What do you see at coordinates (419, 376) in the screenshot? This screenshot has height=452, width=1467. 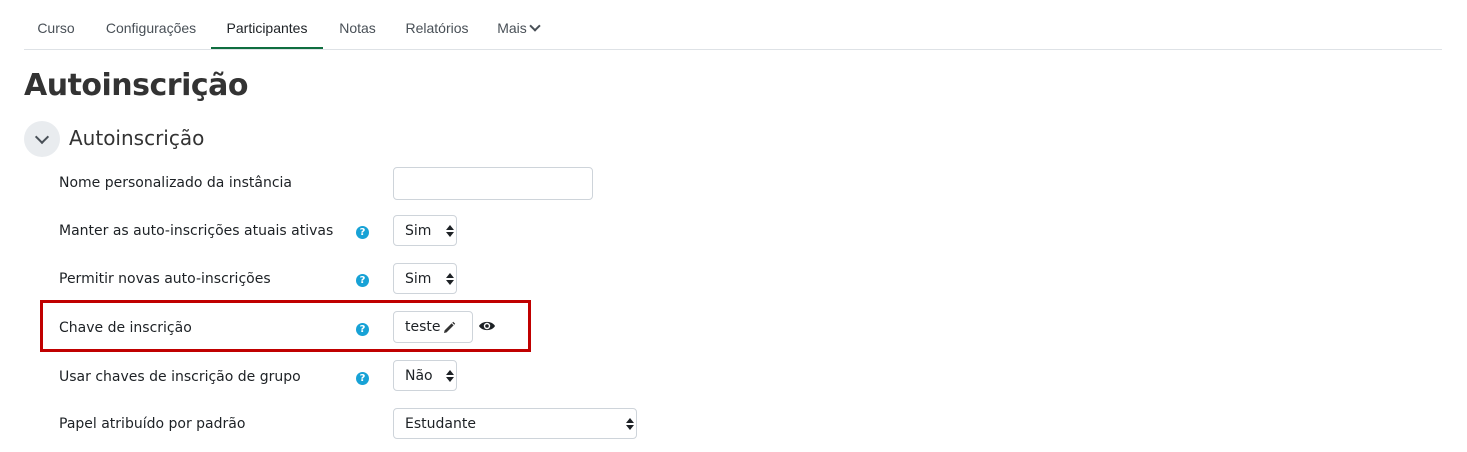 I see `group-keys-value: Não` at bounding box center [419, 376].